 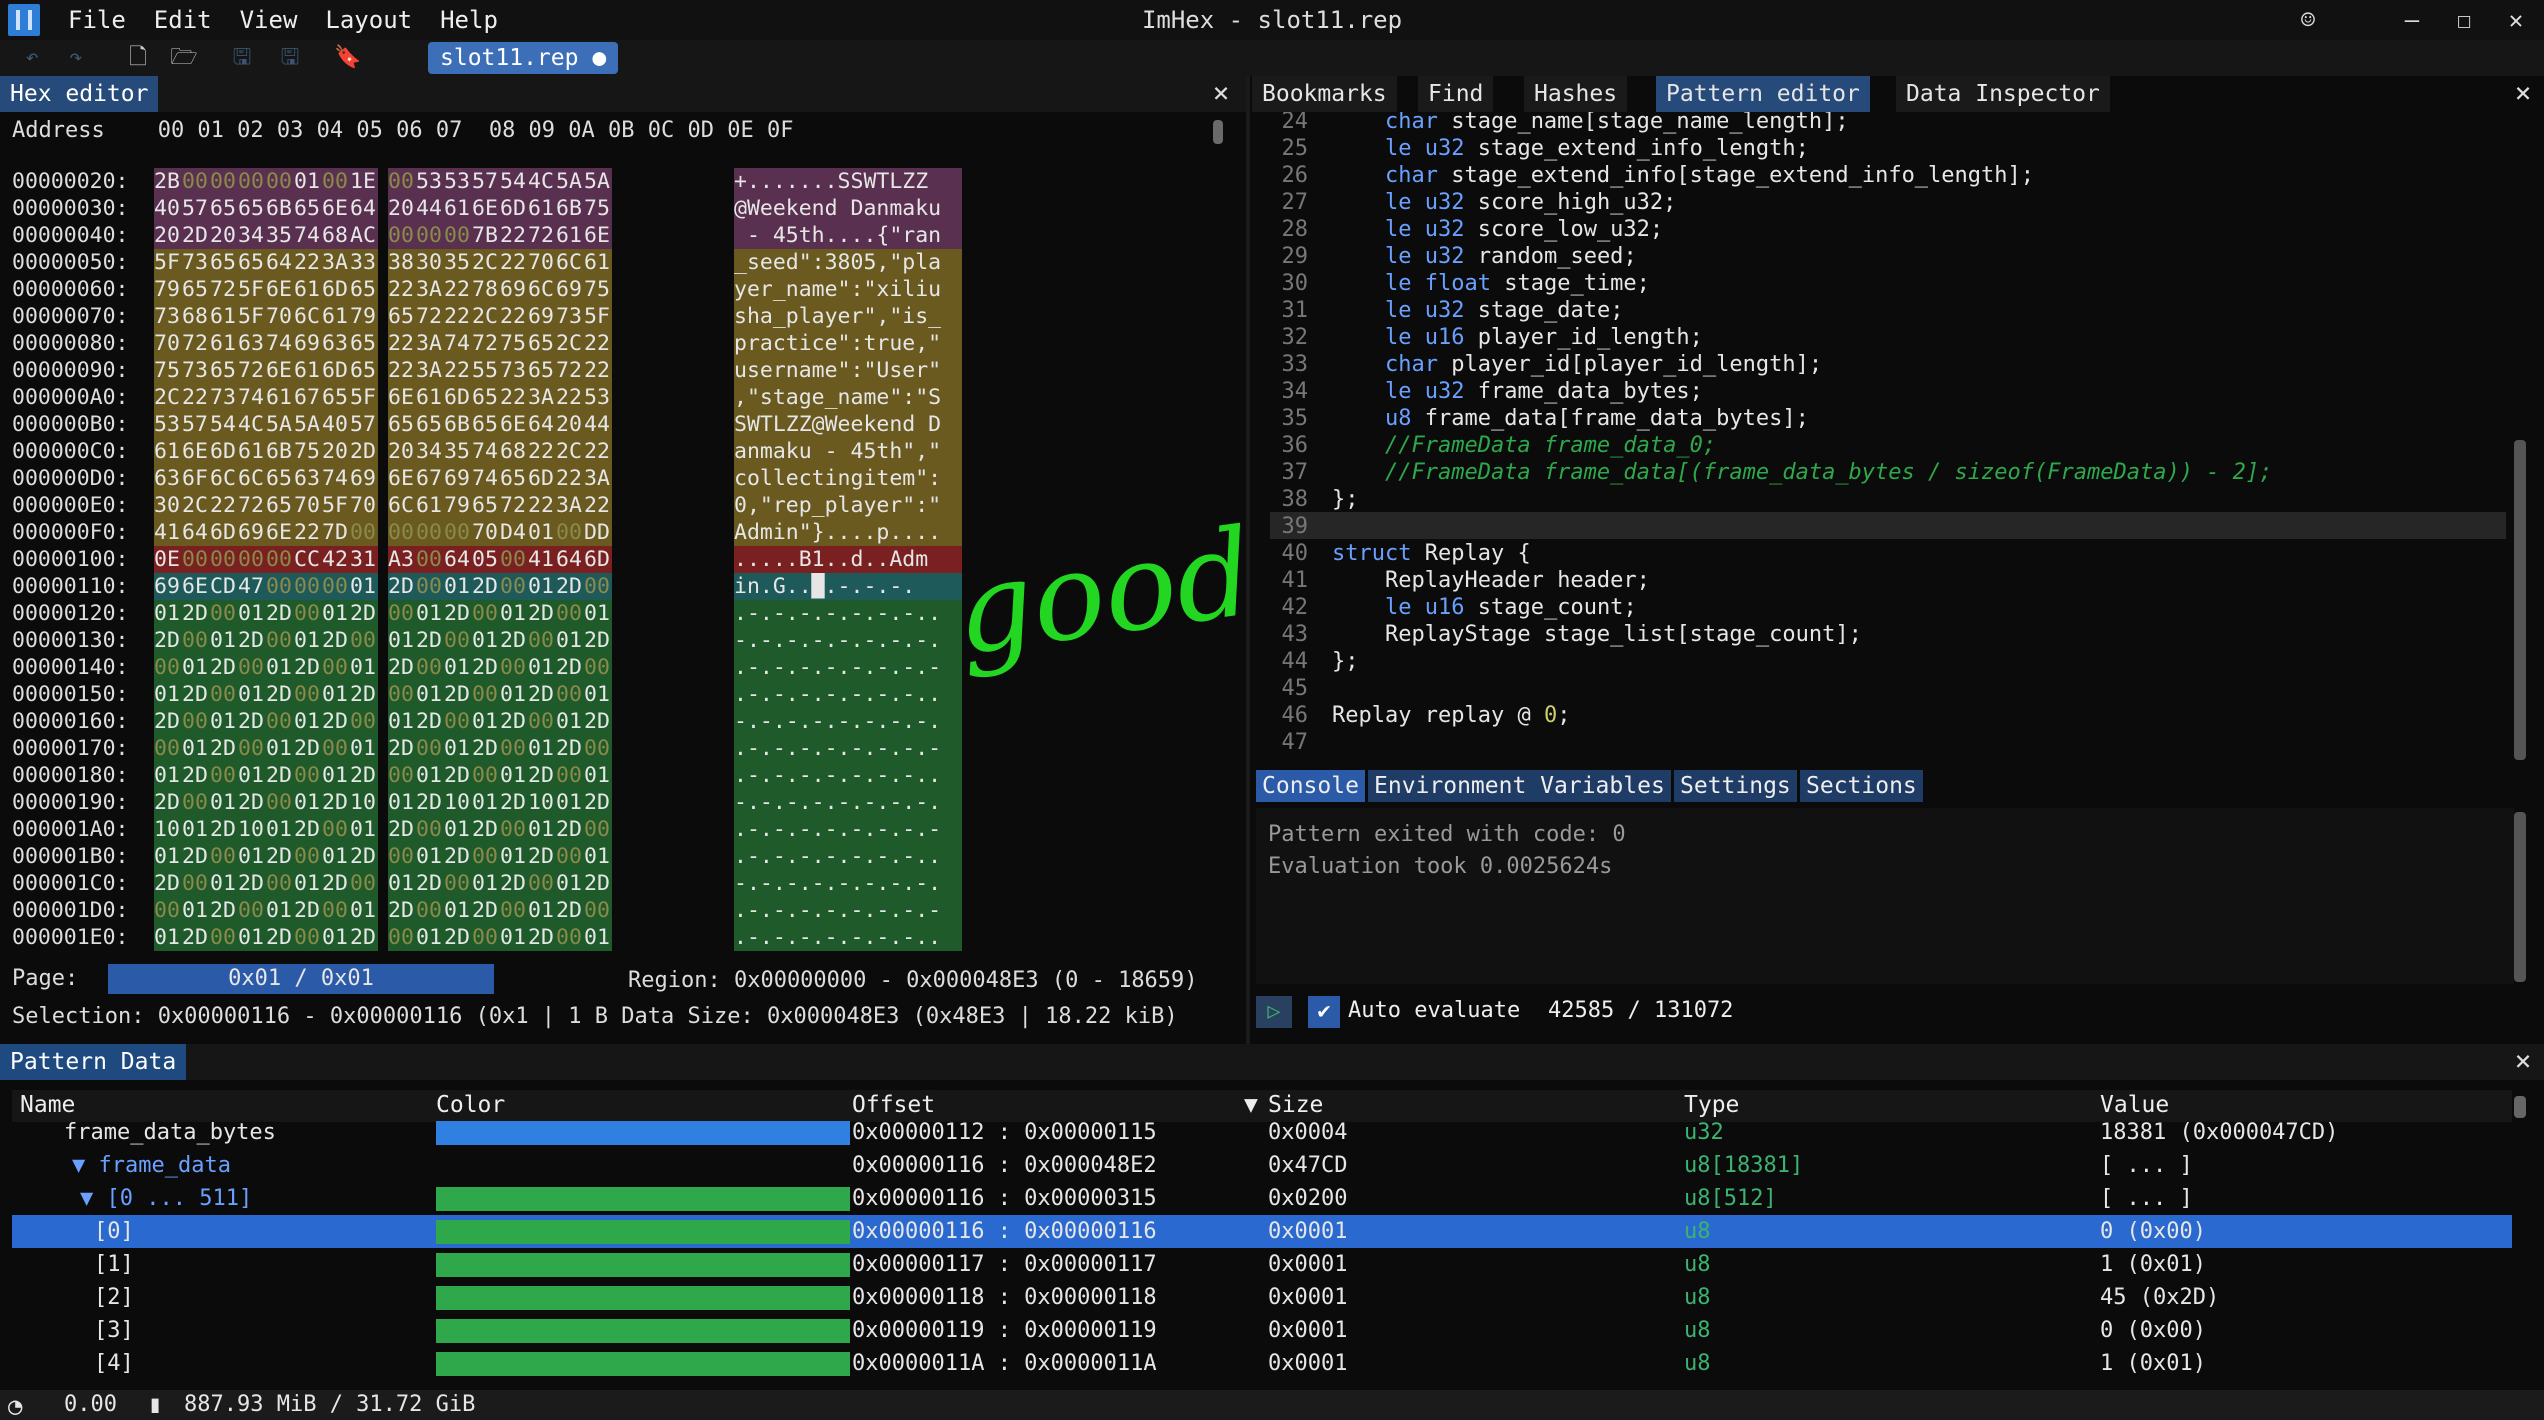 What do you see at coordinates (364, 316) in the screenshot?
I see `hex-byte: 79` at bounding box center [364, 316].